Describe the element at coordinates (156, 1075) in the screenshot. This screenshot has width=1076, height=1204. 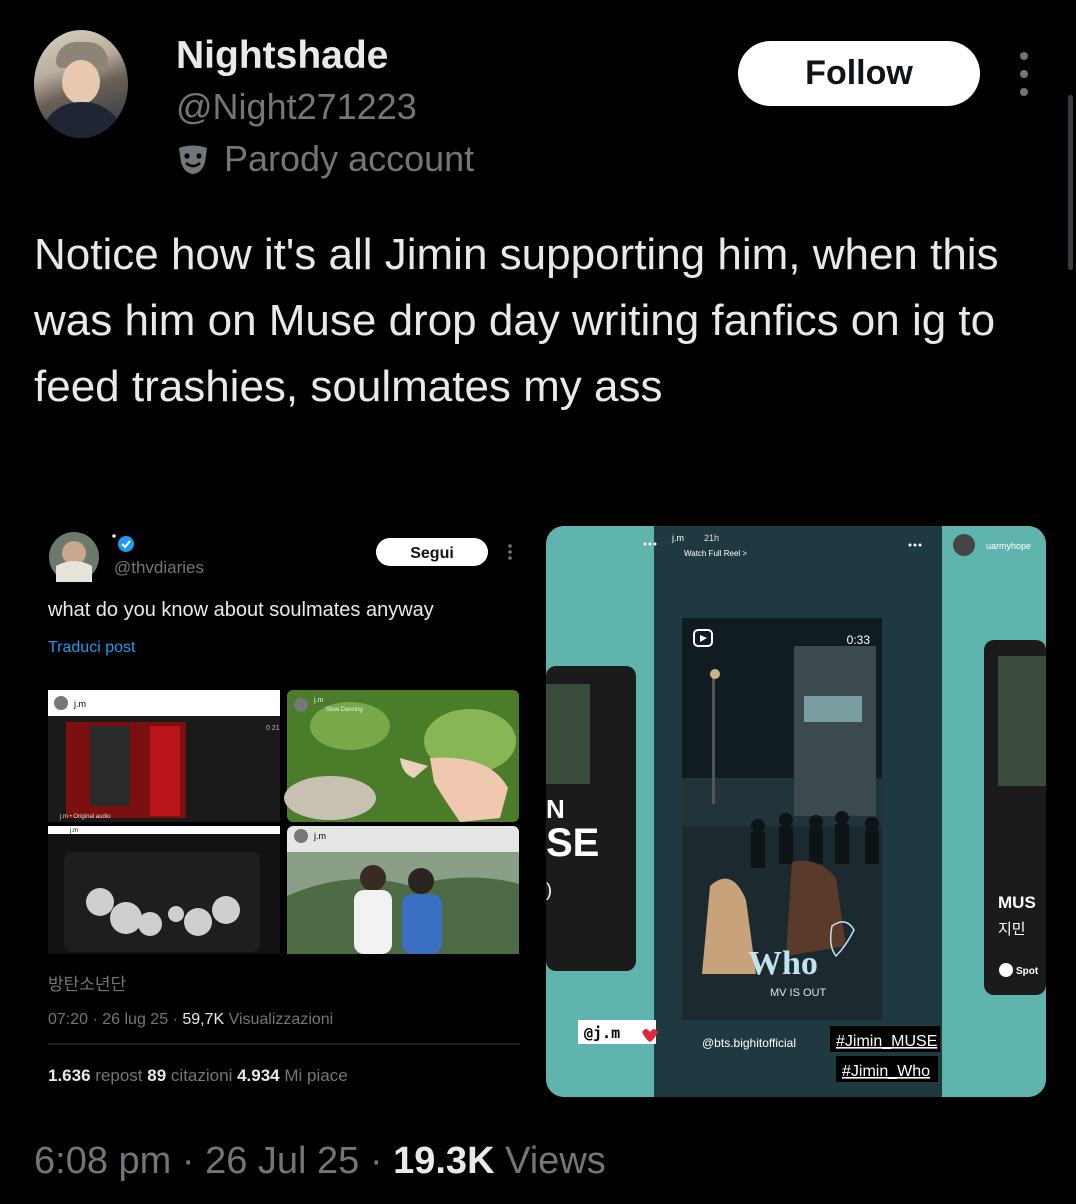
I see `quotes-count: 89` at that location.